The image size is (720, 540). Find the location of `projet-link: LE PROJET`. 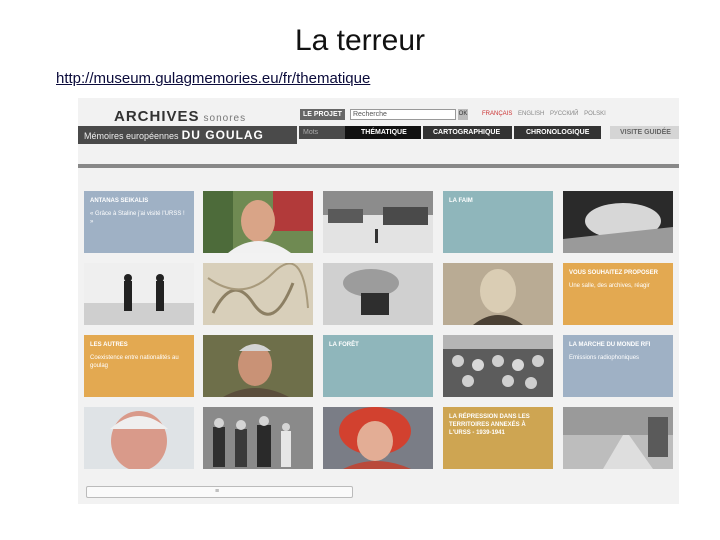

projet-link: LE PROJET is located at coordinates (322, 114).